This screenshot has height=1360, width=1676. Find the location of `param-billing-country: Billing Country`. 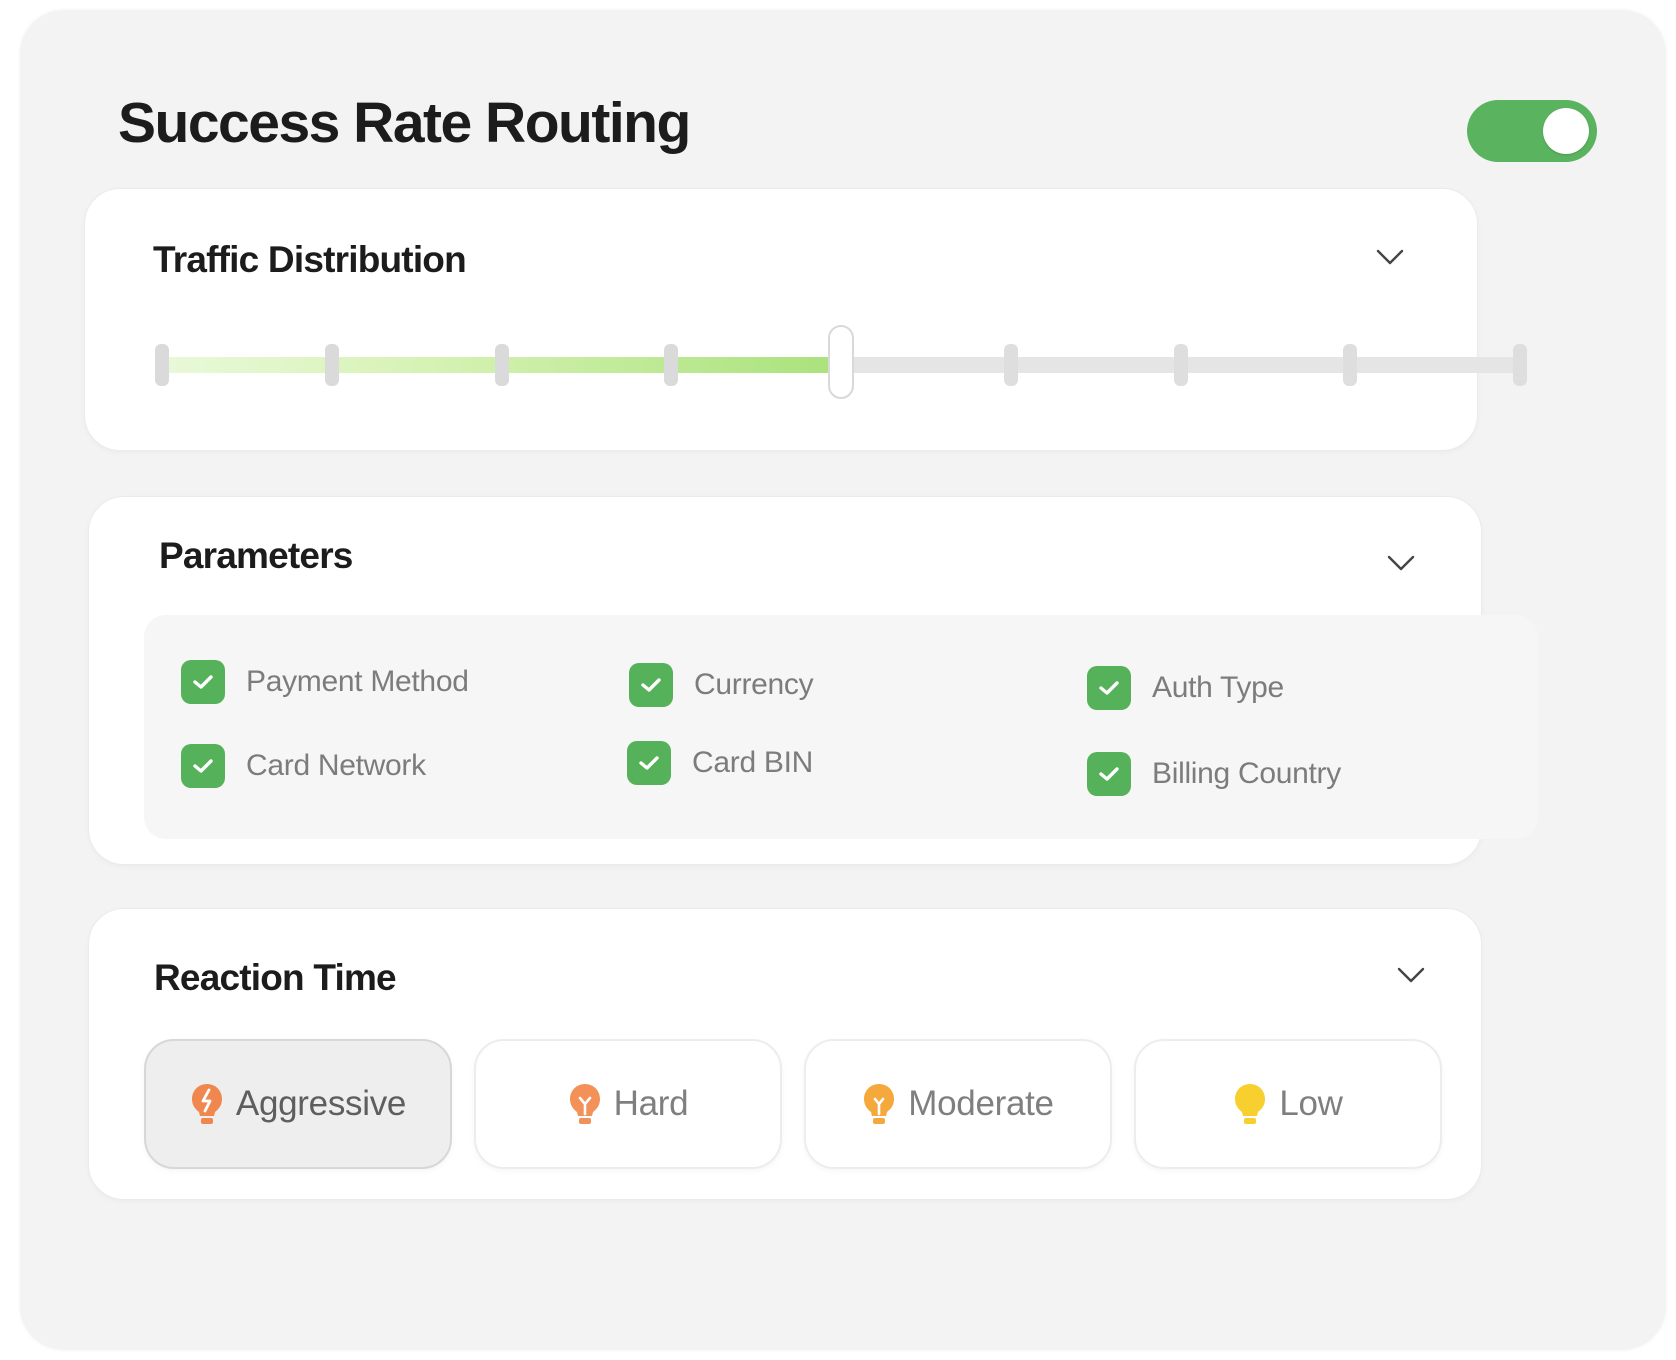

param-billing-country: Billing Country is located at coordinates (1214, 774).